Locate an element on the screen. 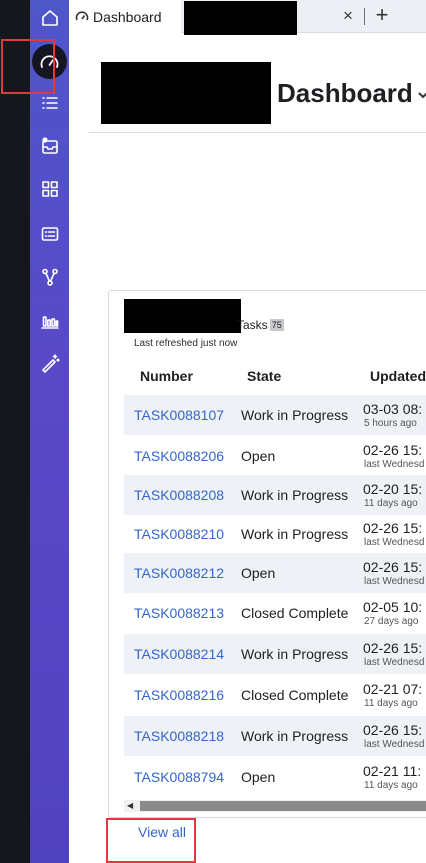 The width and height of the screenshot is (426, 863). tab-redacted: × + is located at coordinates (303, 17).